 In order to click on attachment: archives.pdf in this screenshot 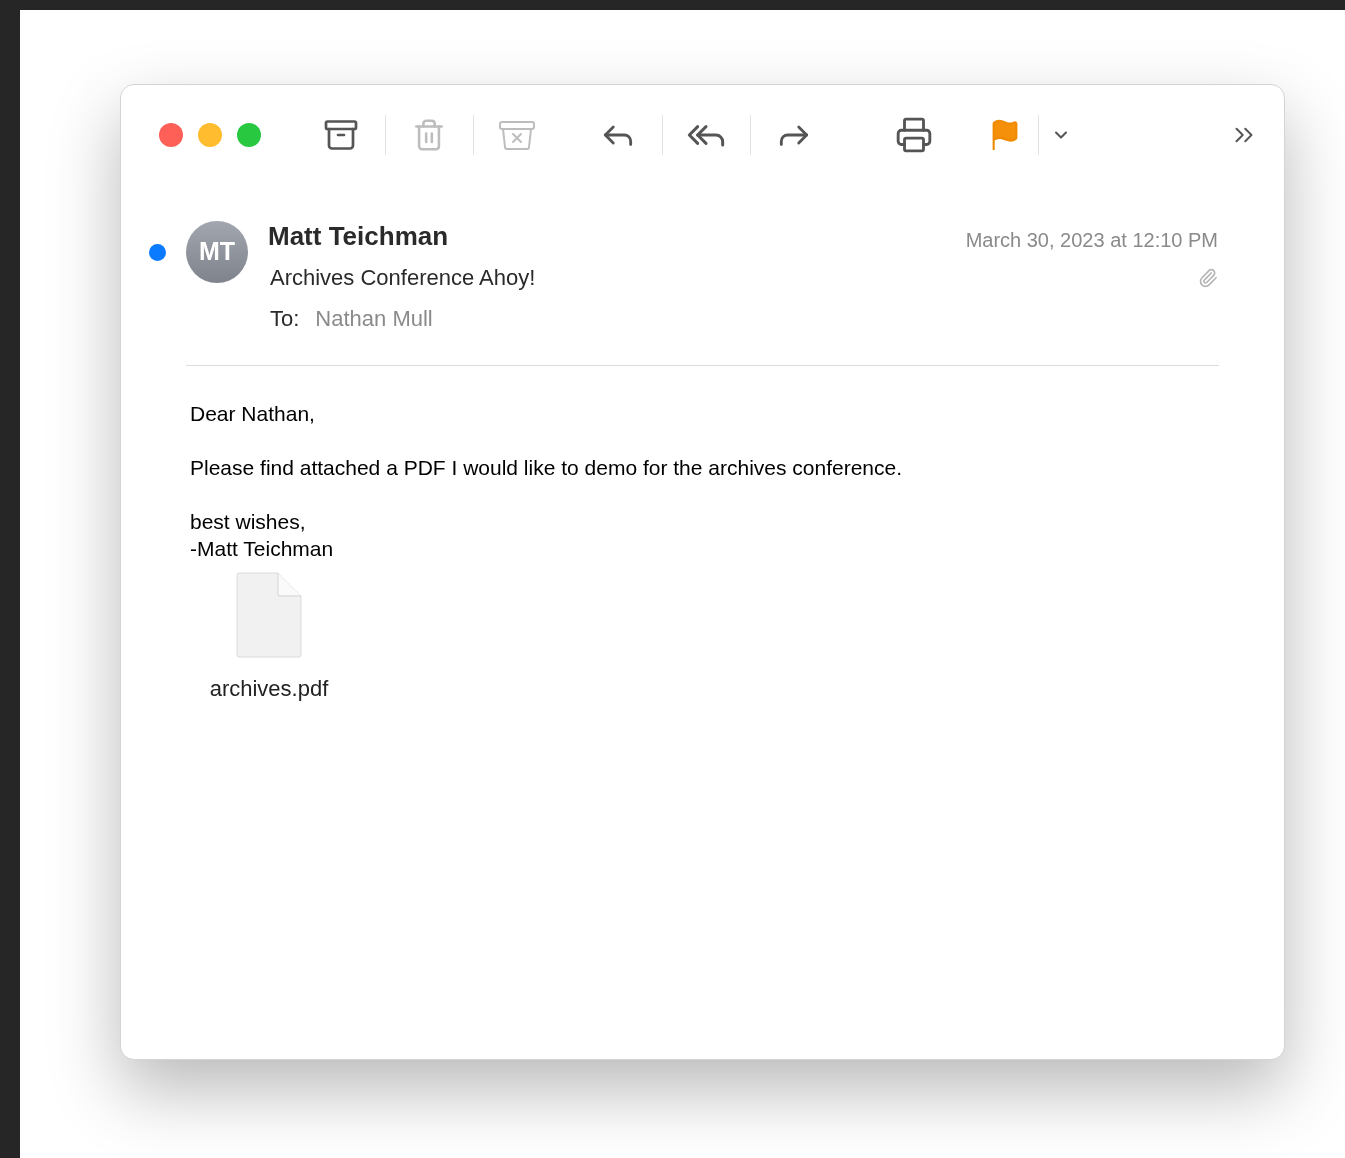, I will do `click(269, 638)`.